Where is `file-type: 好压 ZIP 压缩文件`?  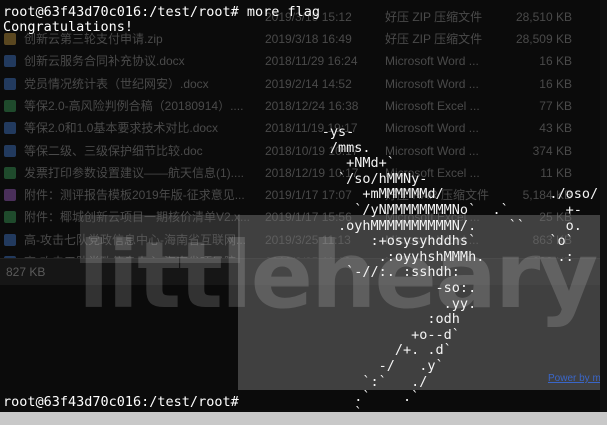 file-type: 好压 ZIP 压缩文件 is located at coordinates (434, 39).